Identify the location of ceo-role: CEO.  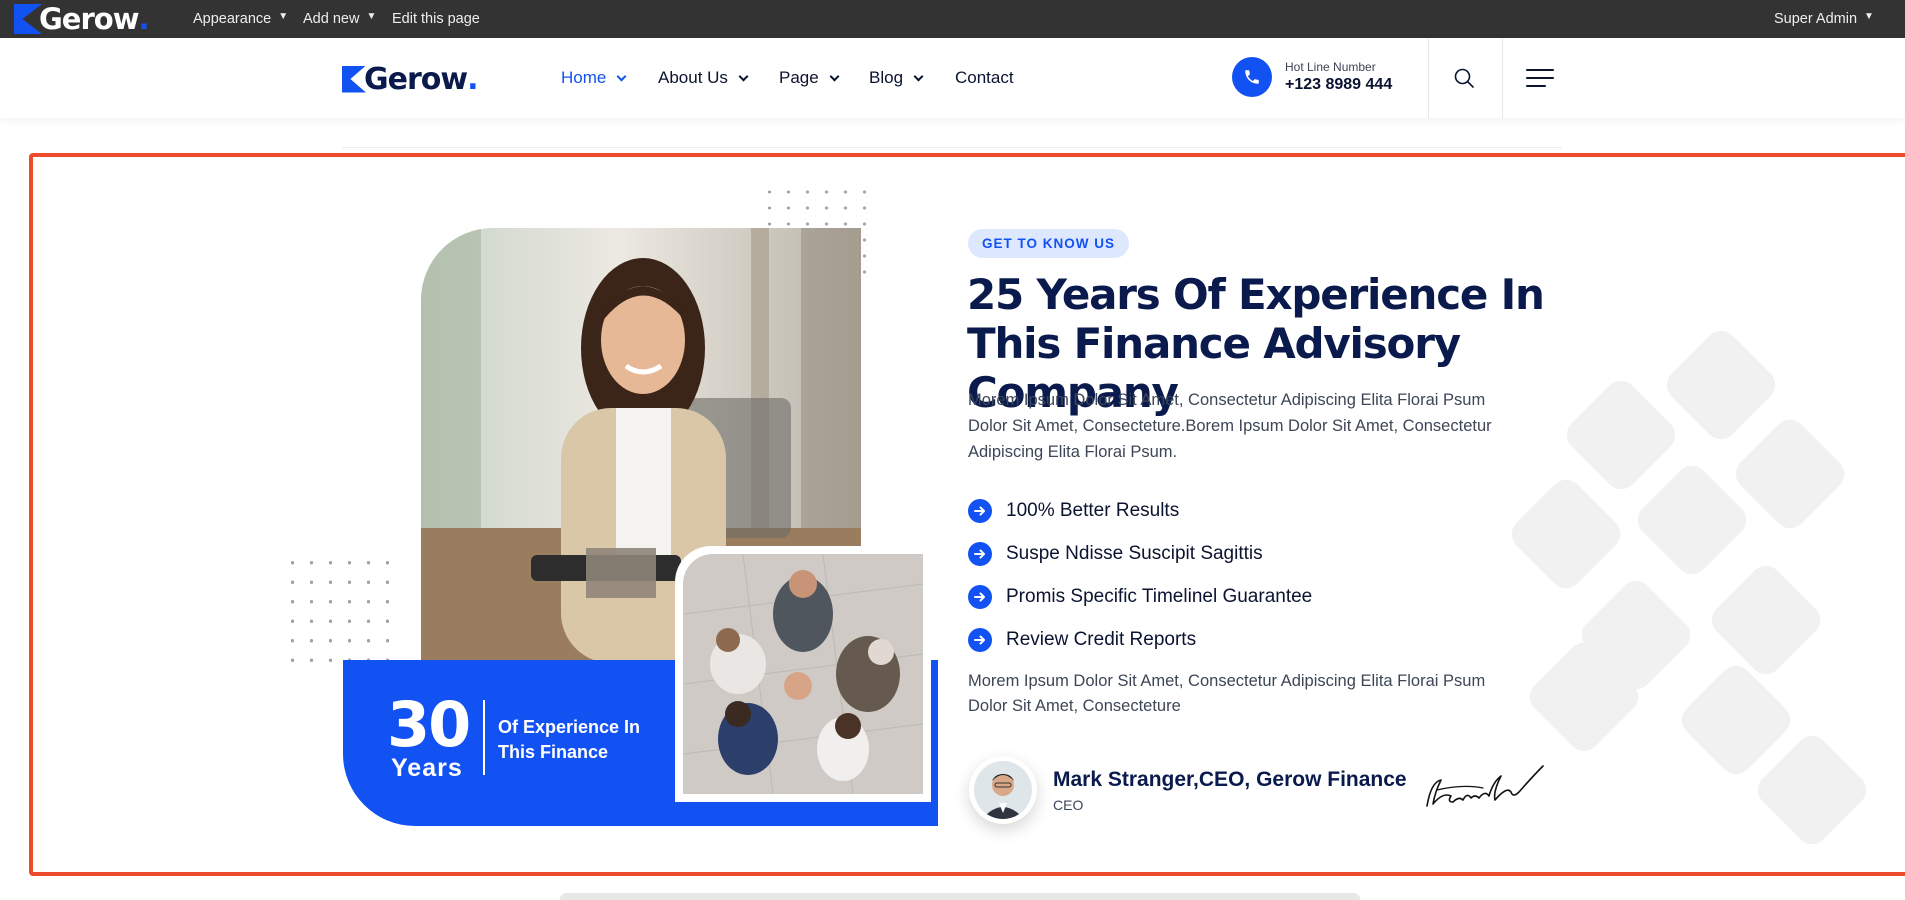
(1068, 805).